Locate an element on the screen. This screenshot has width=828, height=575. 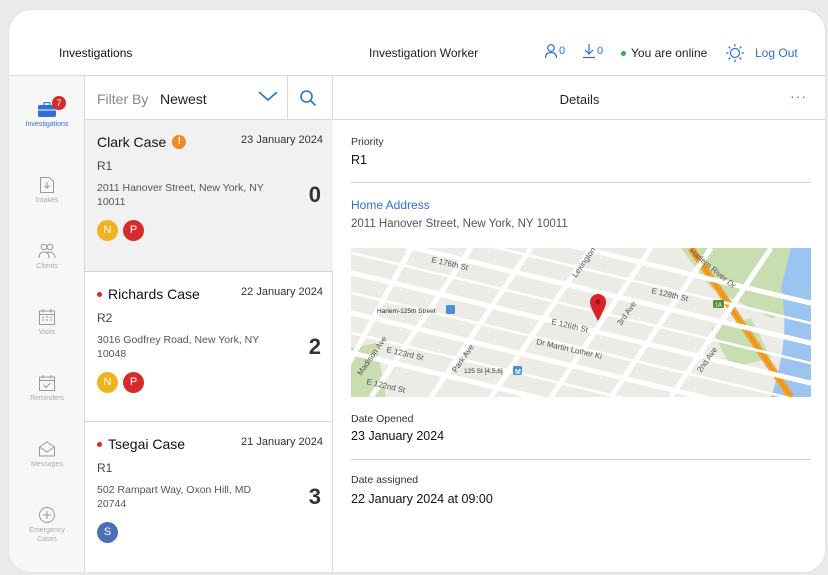
date-opened-value: 23 January 2024 is located at coordinates (398, 436).